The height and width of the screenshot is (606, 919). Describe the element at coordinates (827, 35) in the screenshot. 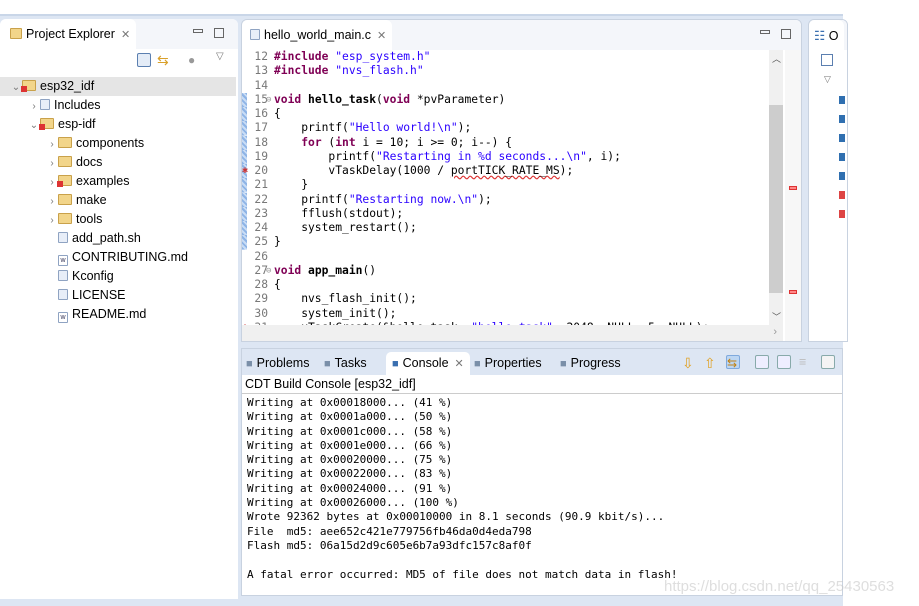

I see `tab-outline: ☷ O` at that location.